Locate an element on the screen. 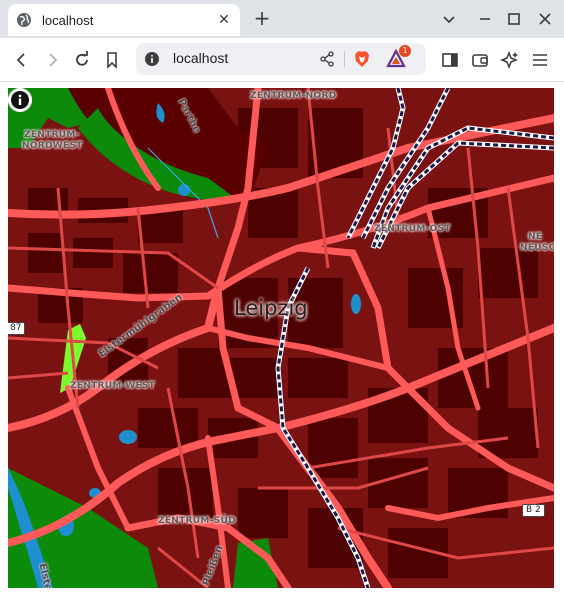 The height and width of the screenshot is (601, 564). window-close-icon is located at coordinates (545, 19).